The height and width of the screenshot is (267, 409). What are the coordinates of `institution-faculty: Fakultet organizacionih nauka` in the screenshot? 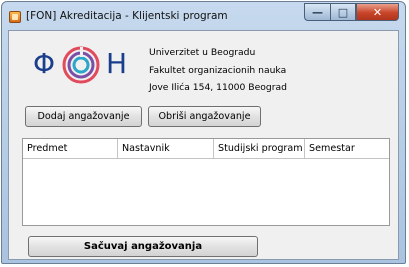 It's located at (218, 70).